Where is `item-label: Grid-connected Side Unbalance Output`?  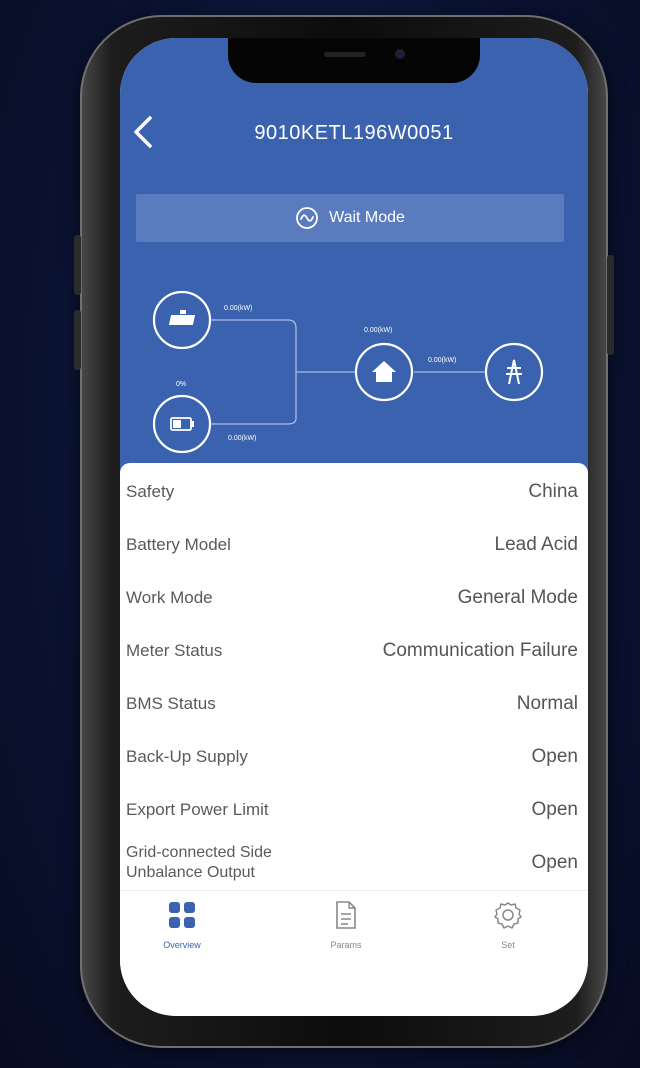 item-label: Grid-connected Side Unbalance Output is located at coordinates (199, 863).